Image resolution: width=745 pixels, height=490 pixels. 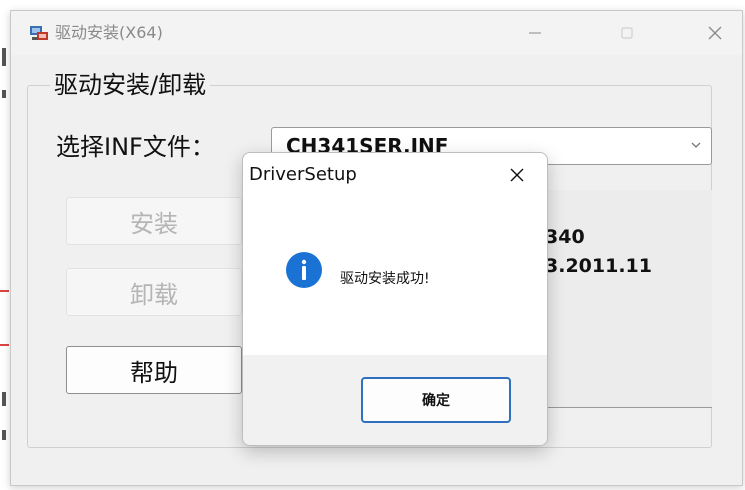 What do you see at coordinates (598, 266) in the screenshot?
I see `driver-info-line-2: 3.2011.11` at bounding box center [598, 266].